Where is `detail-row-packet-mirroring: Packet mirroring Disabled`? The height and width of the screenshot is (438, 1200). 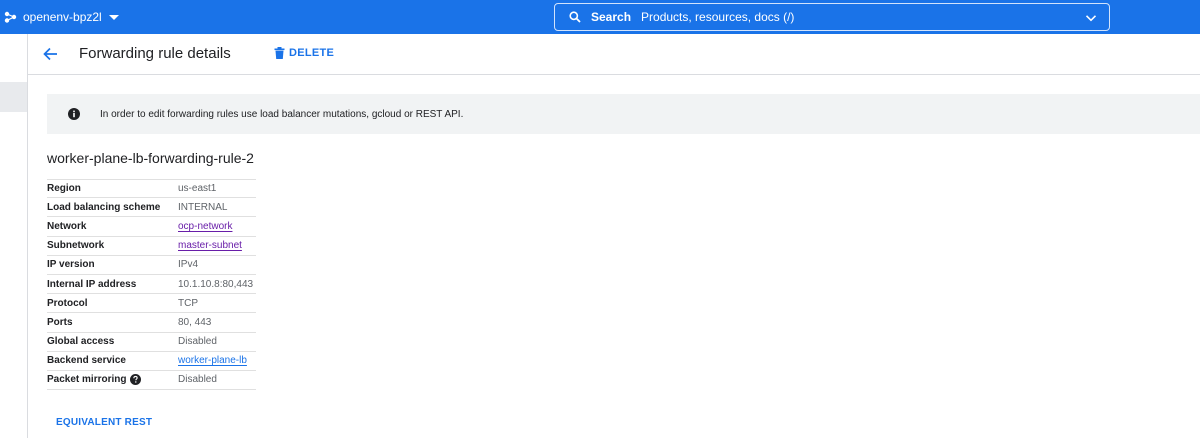 detail-row-packet-mirroring: Packet mirroring Disabled is located at coordinates (151, 381).